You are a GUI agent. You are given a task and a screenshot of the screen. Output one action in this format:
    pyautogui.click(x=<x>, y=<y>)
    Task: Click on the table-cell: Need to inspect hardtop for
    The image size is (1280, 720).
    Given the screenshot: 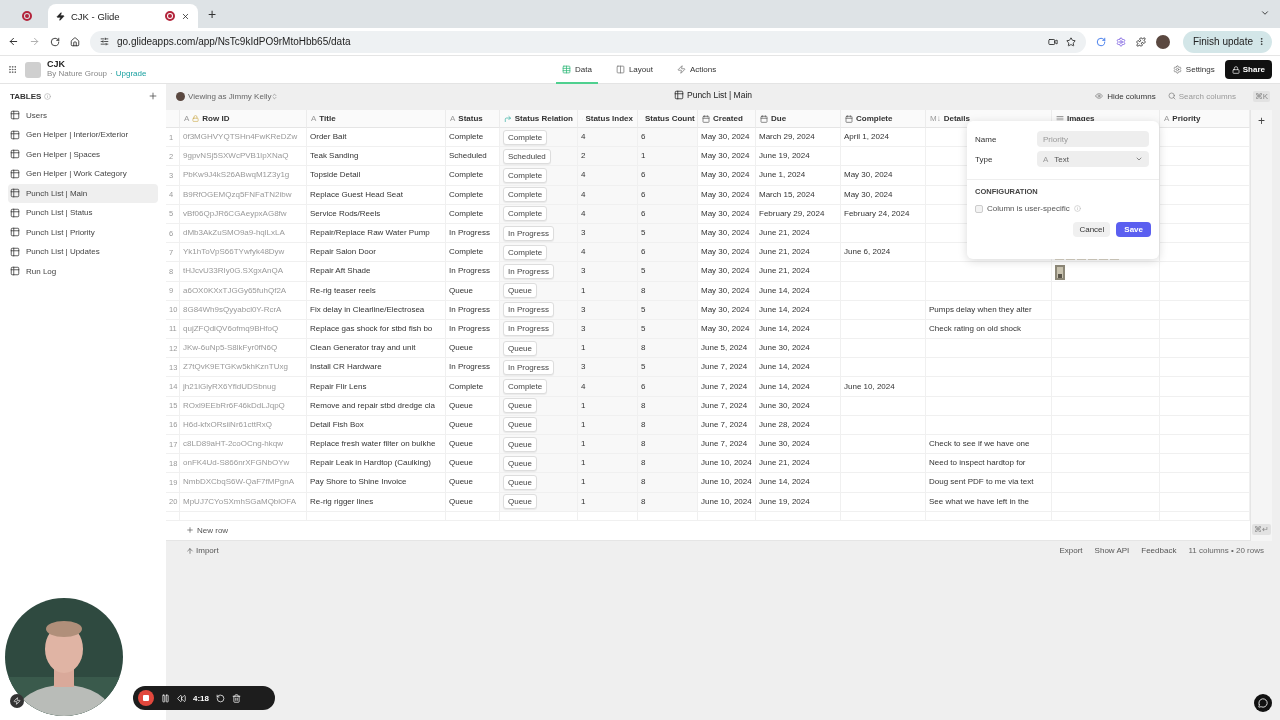 What is the action you would take?
    pyautogui.click(x=989, y=464)
    